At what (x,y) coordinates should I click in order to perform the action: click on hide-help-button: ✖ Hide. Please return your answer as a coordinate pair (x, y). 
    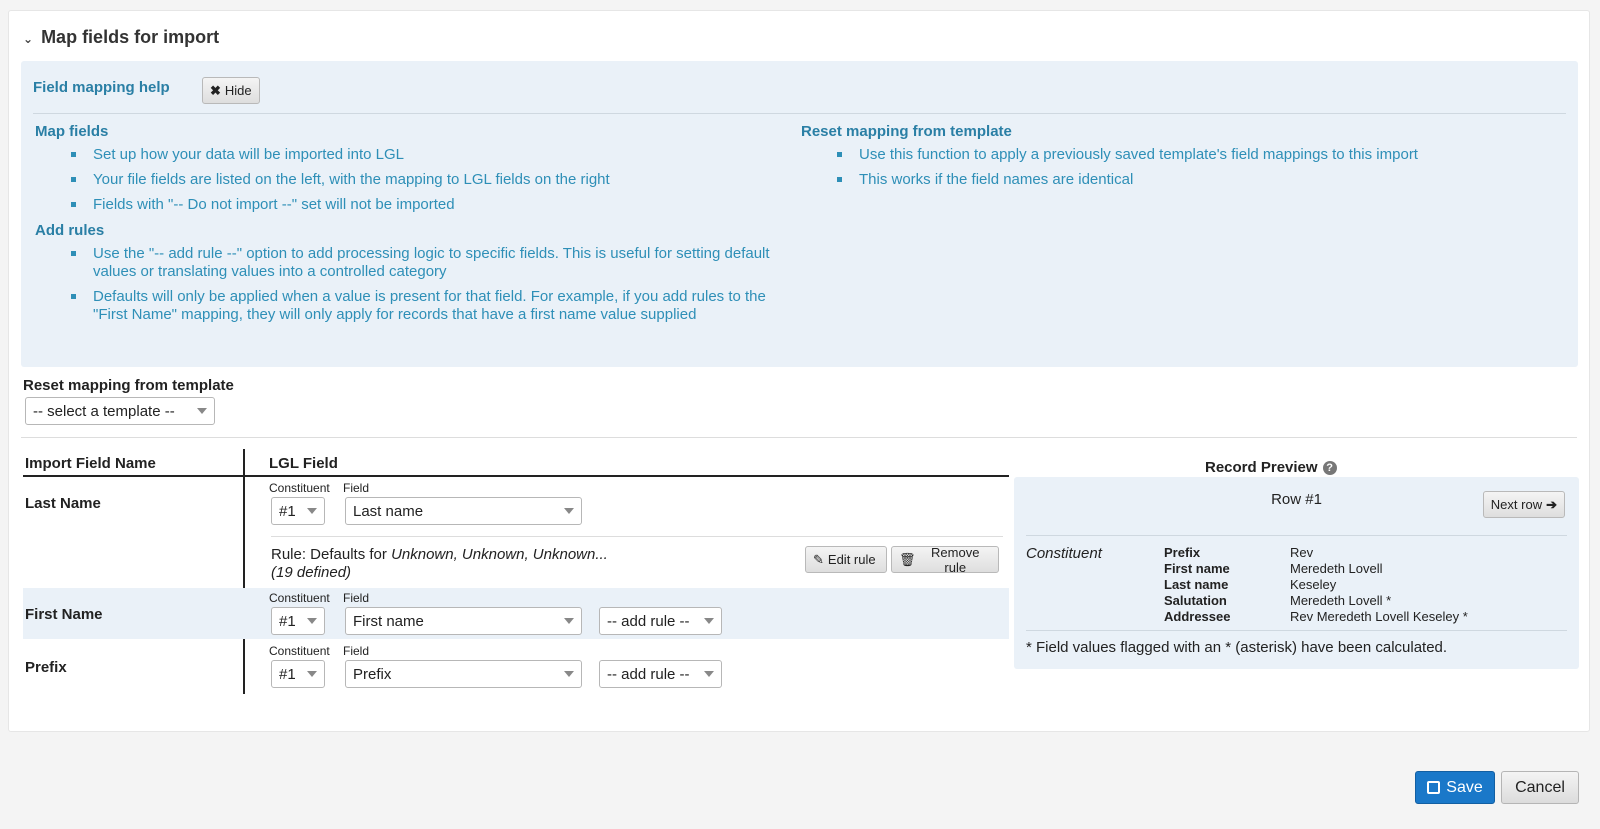
    Looking at the image, I should click on (231, 90).